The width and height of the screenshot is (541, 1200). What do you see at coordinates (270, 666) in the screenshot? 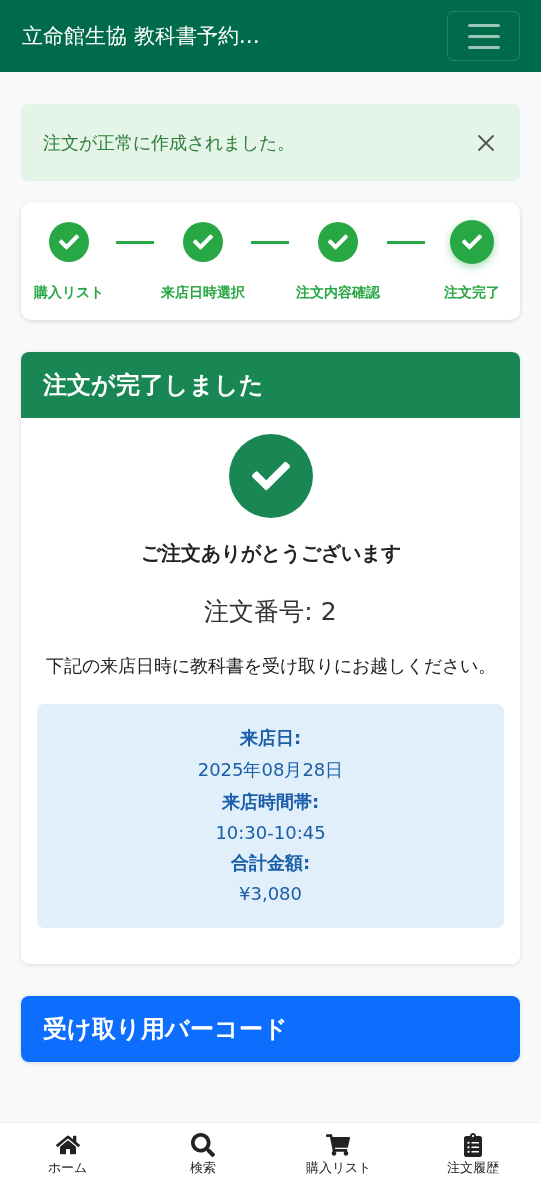
I see `instruction-text: 下記の来店日時に教科書を受け取りにお越しください。` at bounding box center [270, 666].